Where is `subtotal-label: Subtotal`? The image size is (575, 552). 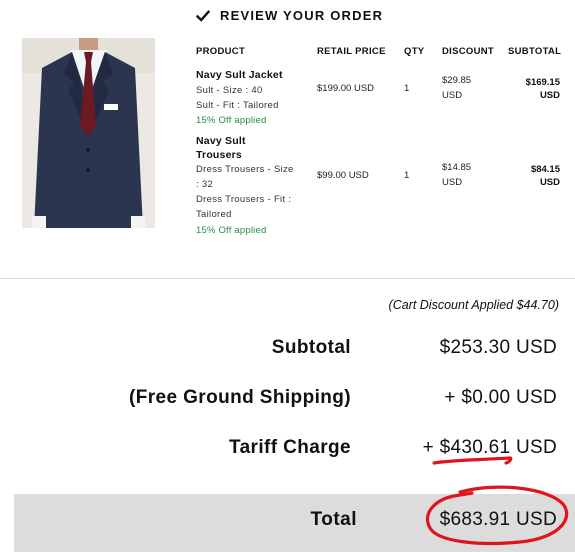 subtotal-label: Subtotal is located at coordinates (311, 347).